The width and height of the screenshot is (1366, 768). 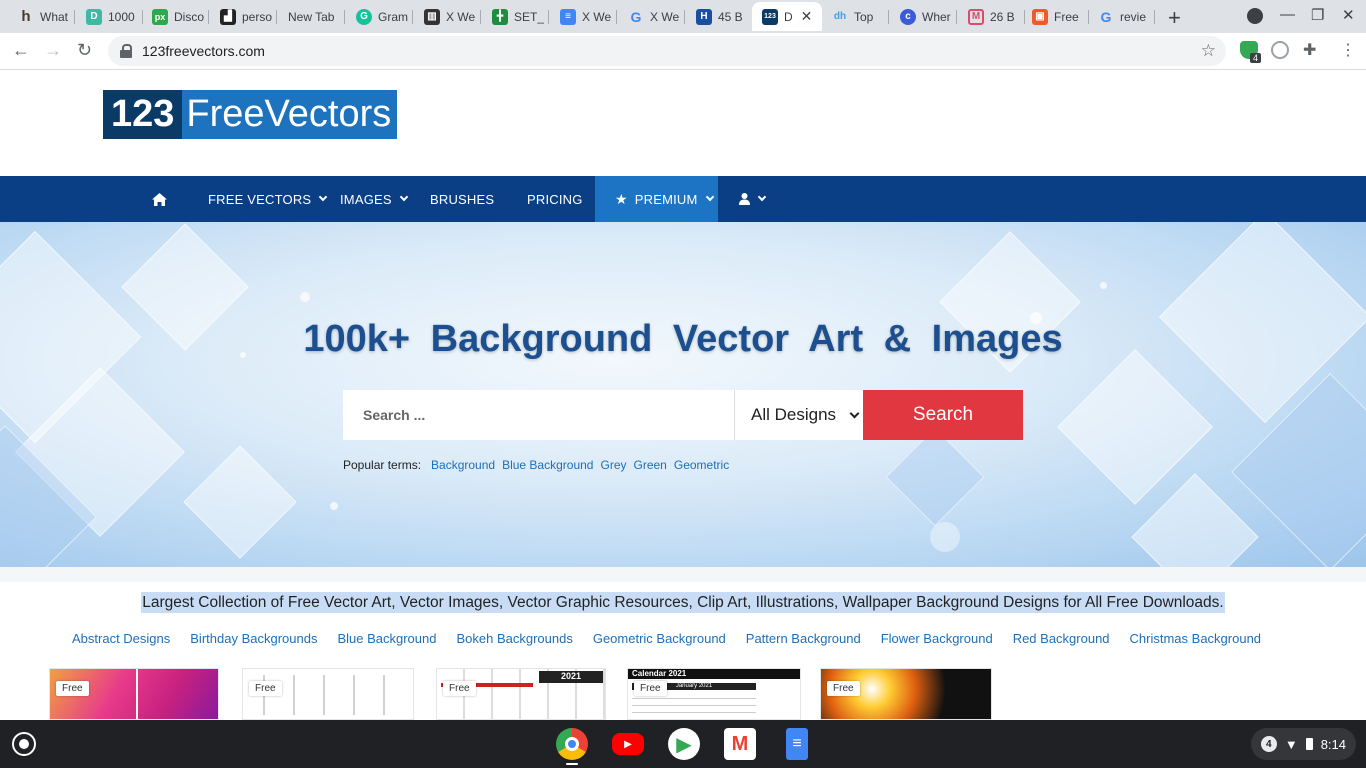 I want to click on tab-x-web-2: ≡ X We, so click(x=583, y=16).